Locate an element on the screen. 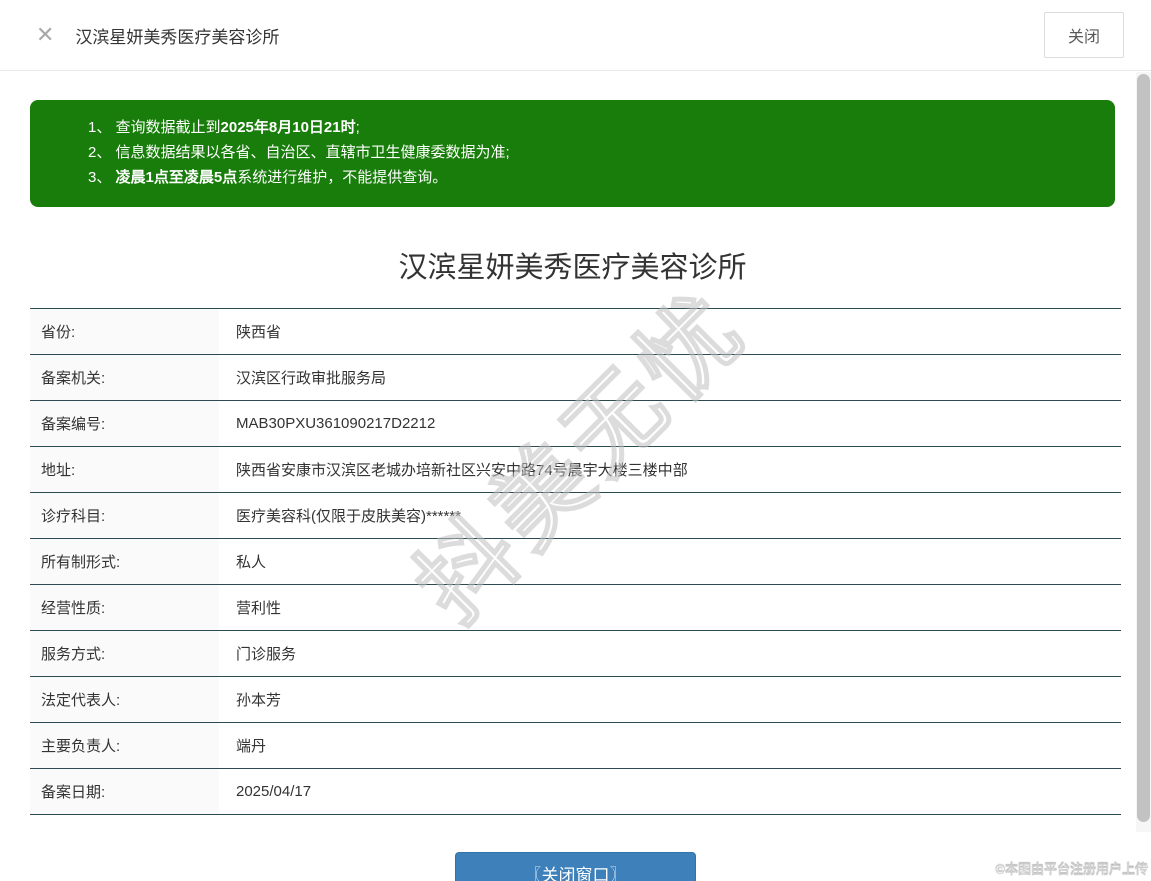 The width and height of the screenshot is (1151, 881). table-row-principal: 主要负责人: 端丹 is located at coordinates (575, 745).